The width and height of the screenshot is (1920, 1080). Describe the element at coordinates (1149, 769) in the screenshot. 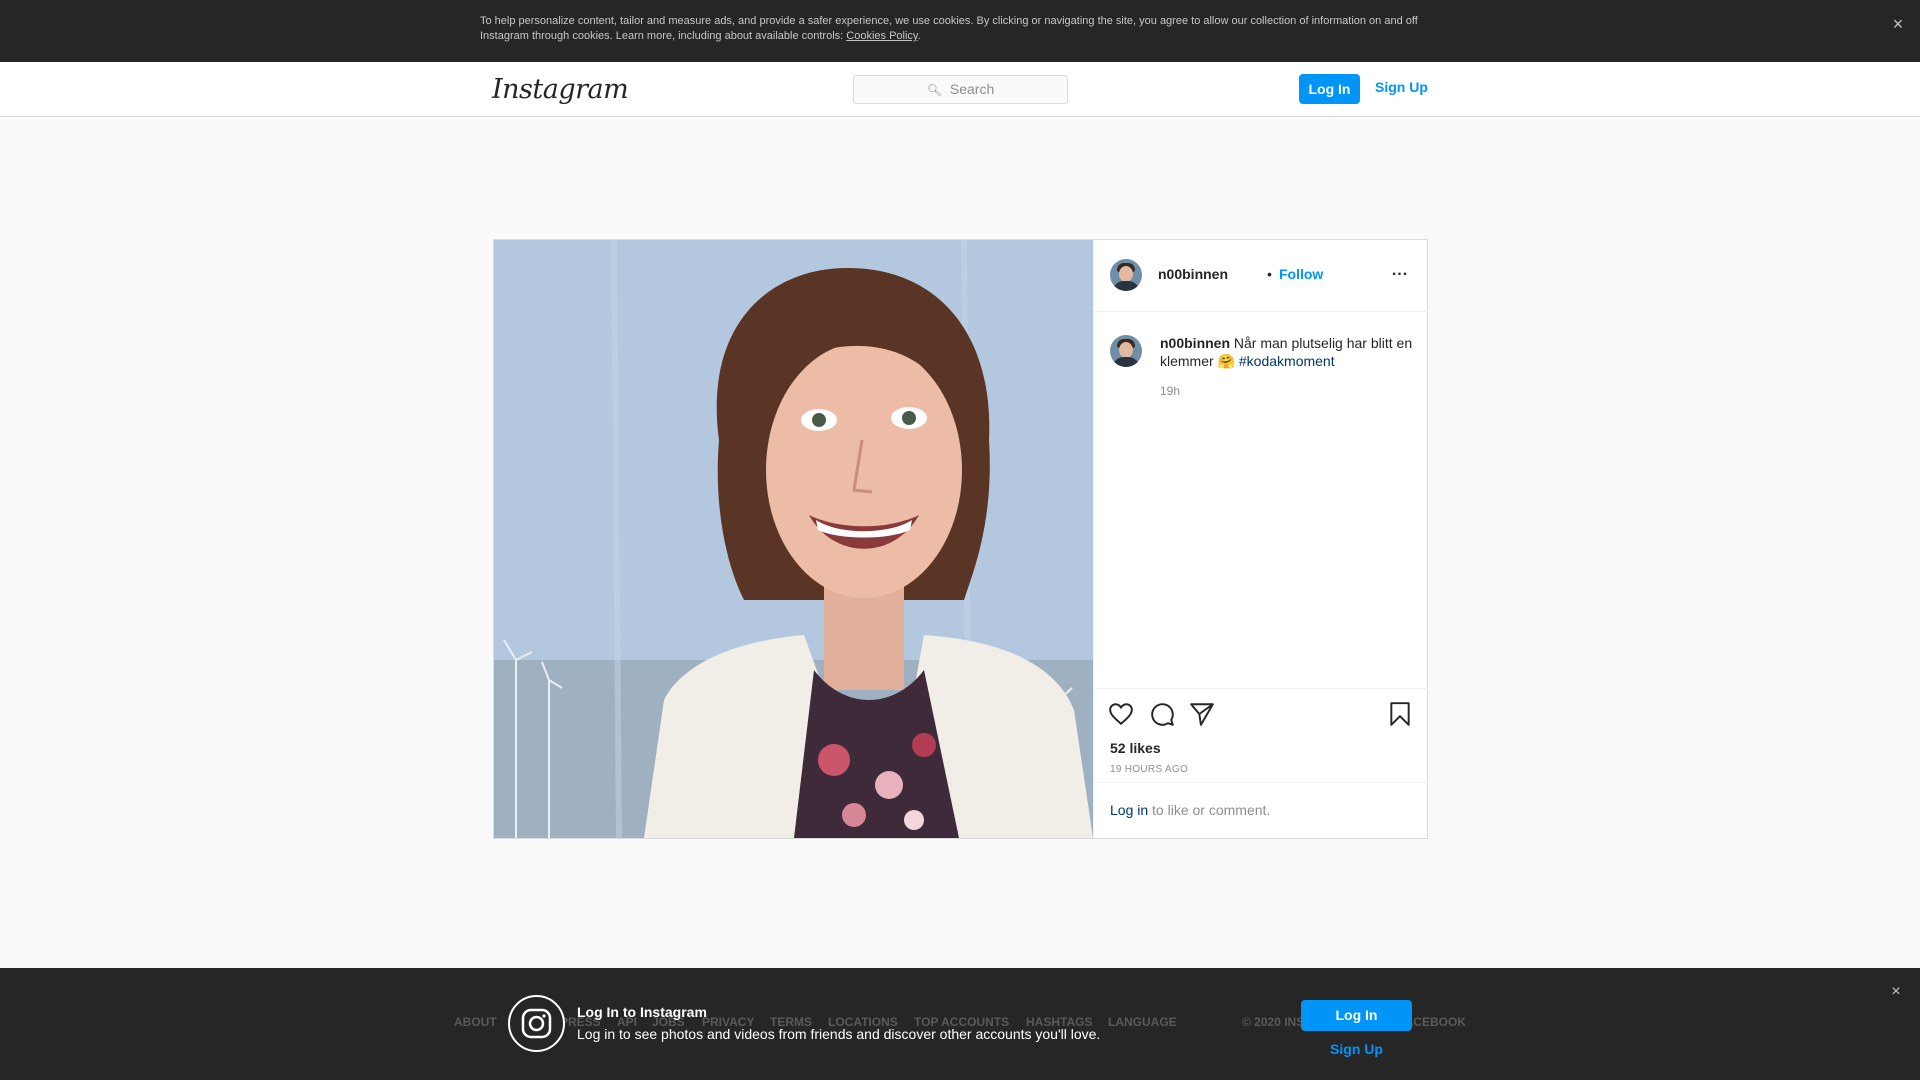

I see `post-timestamp: 19 HOURS AGO` at that location.